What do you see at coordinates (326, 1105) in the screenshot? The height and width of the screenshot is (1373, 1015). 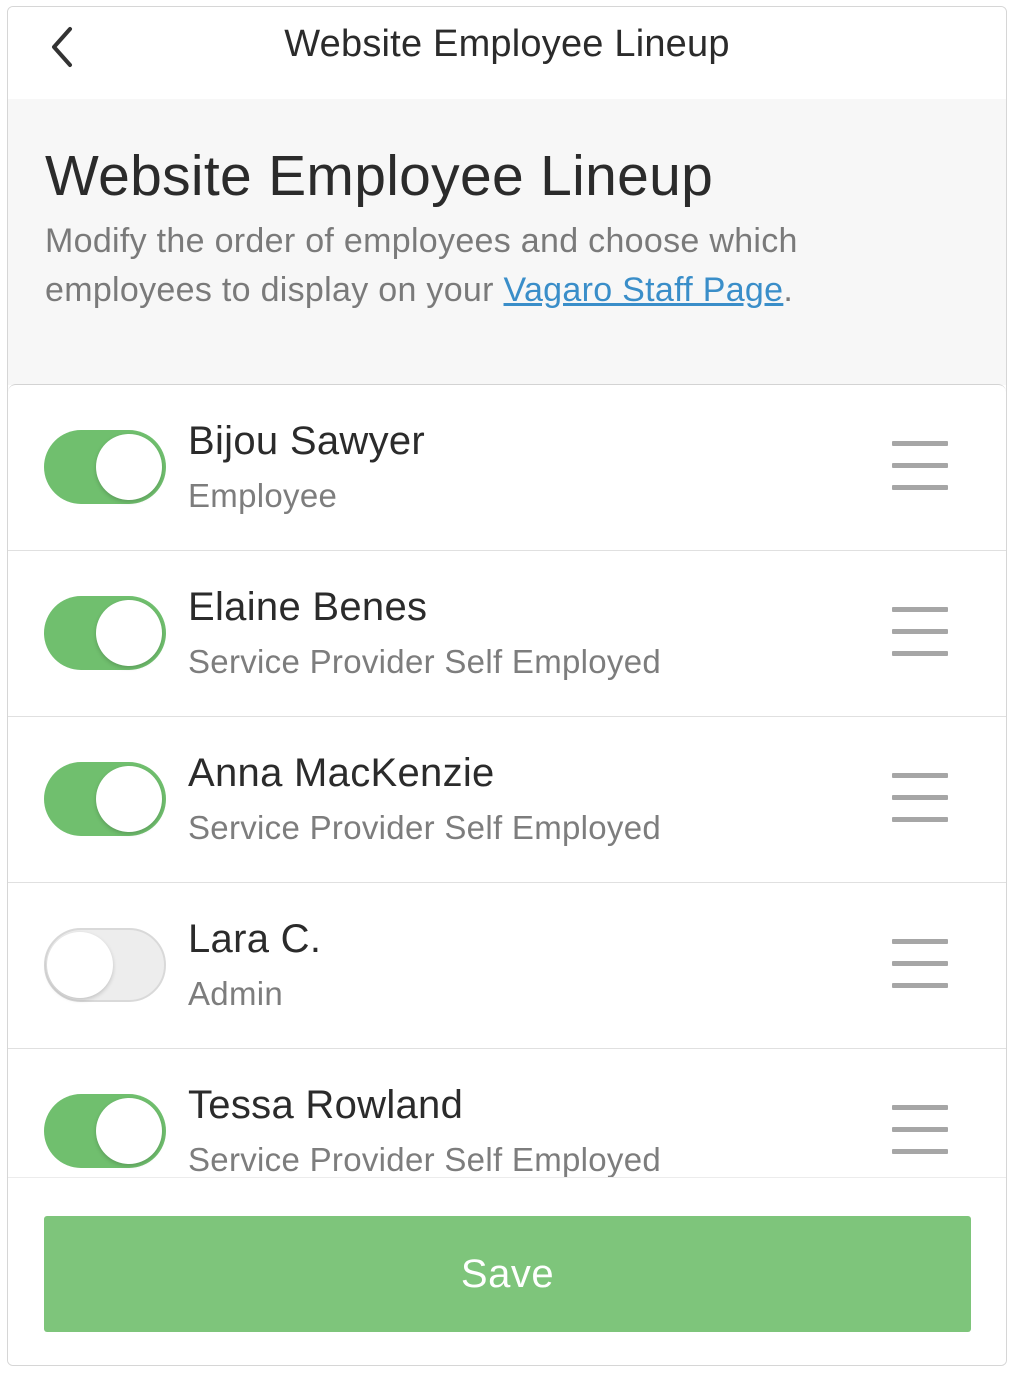 I see `employee-name: Tessa Rowland` at bounding box center [326, 1105].